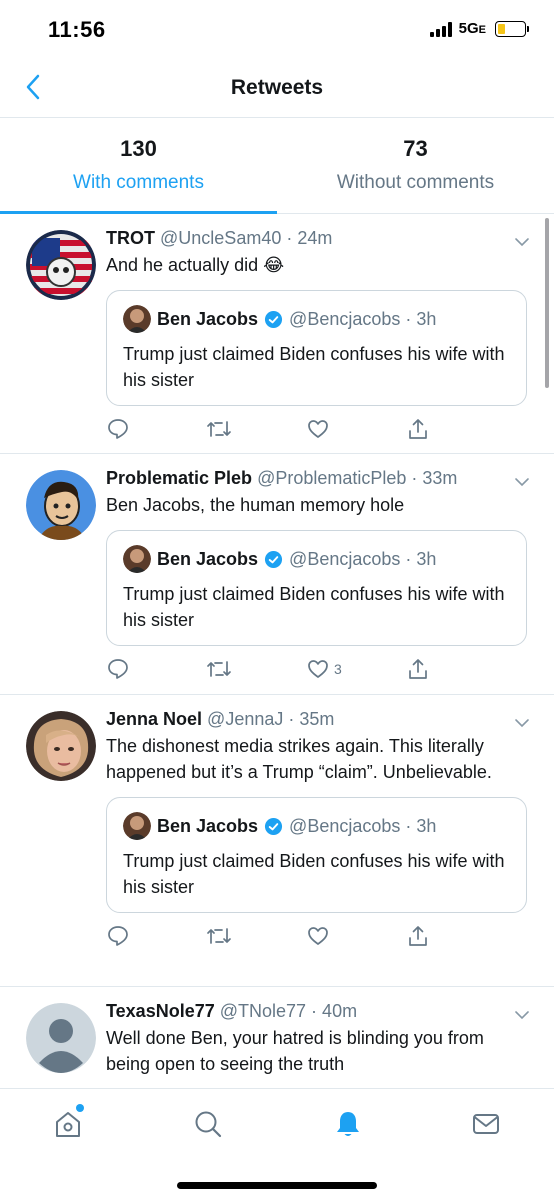 This screenshot has width=554, height=1200. Describe the element at coordinates (179, 478) in the screenshot. I see `author-name: Problematic Pleb` at that location.